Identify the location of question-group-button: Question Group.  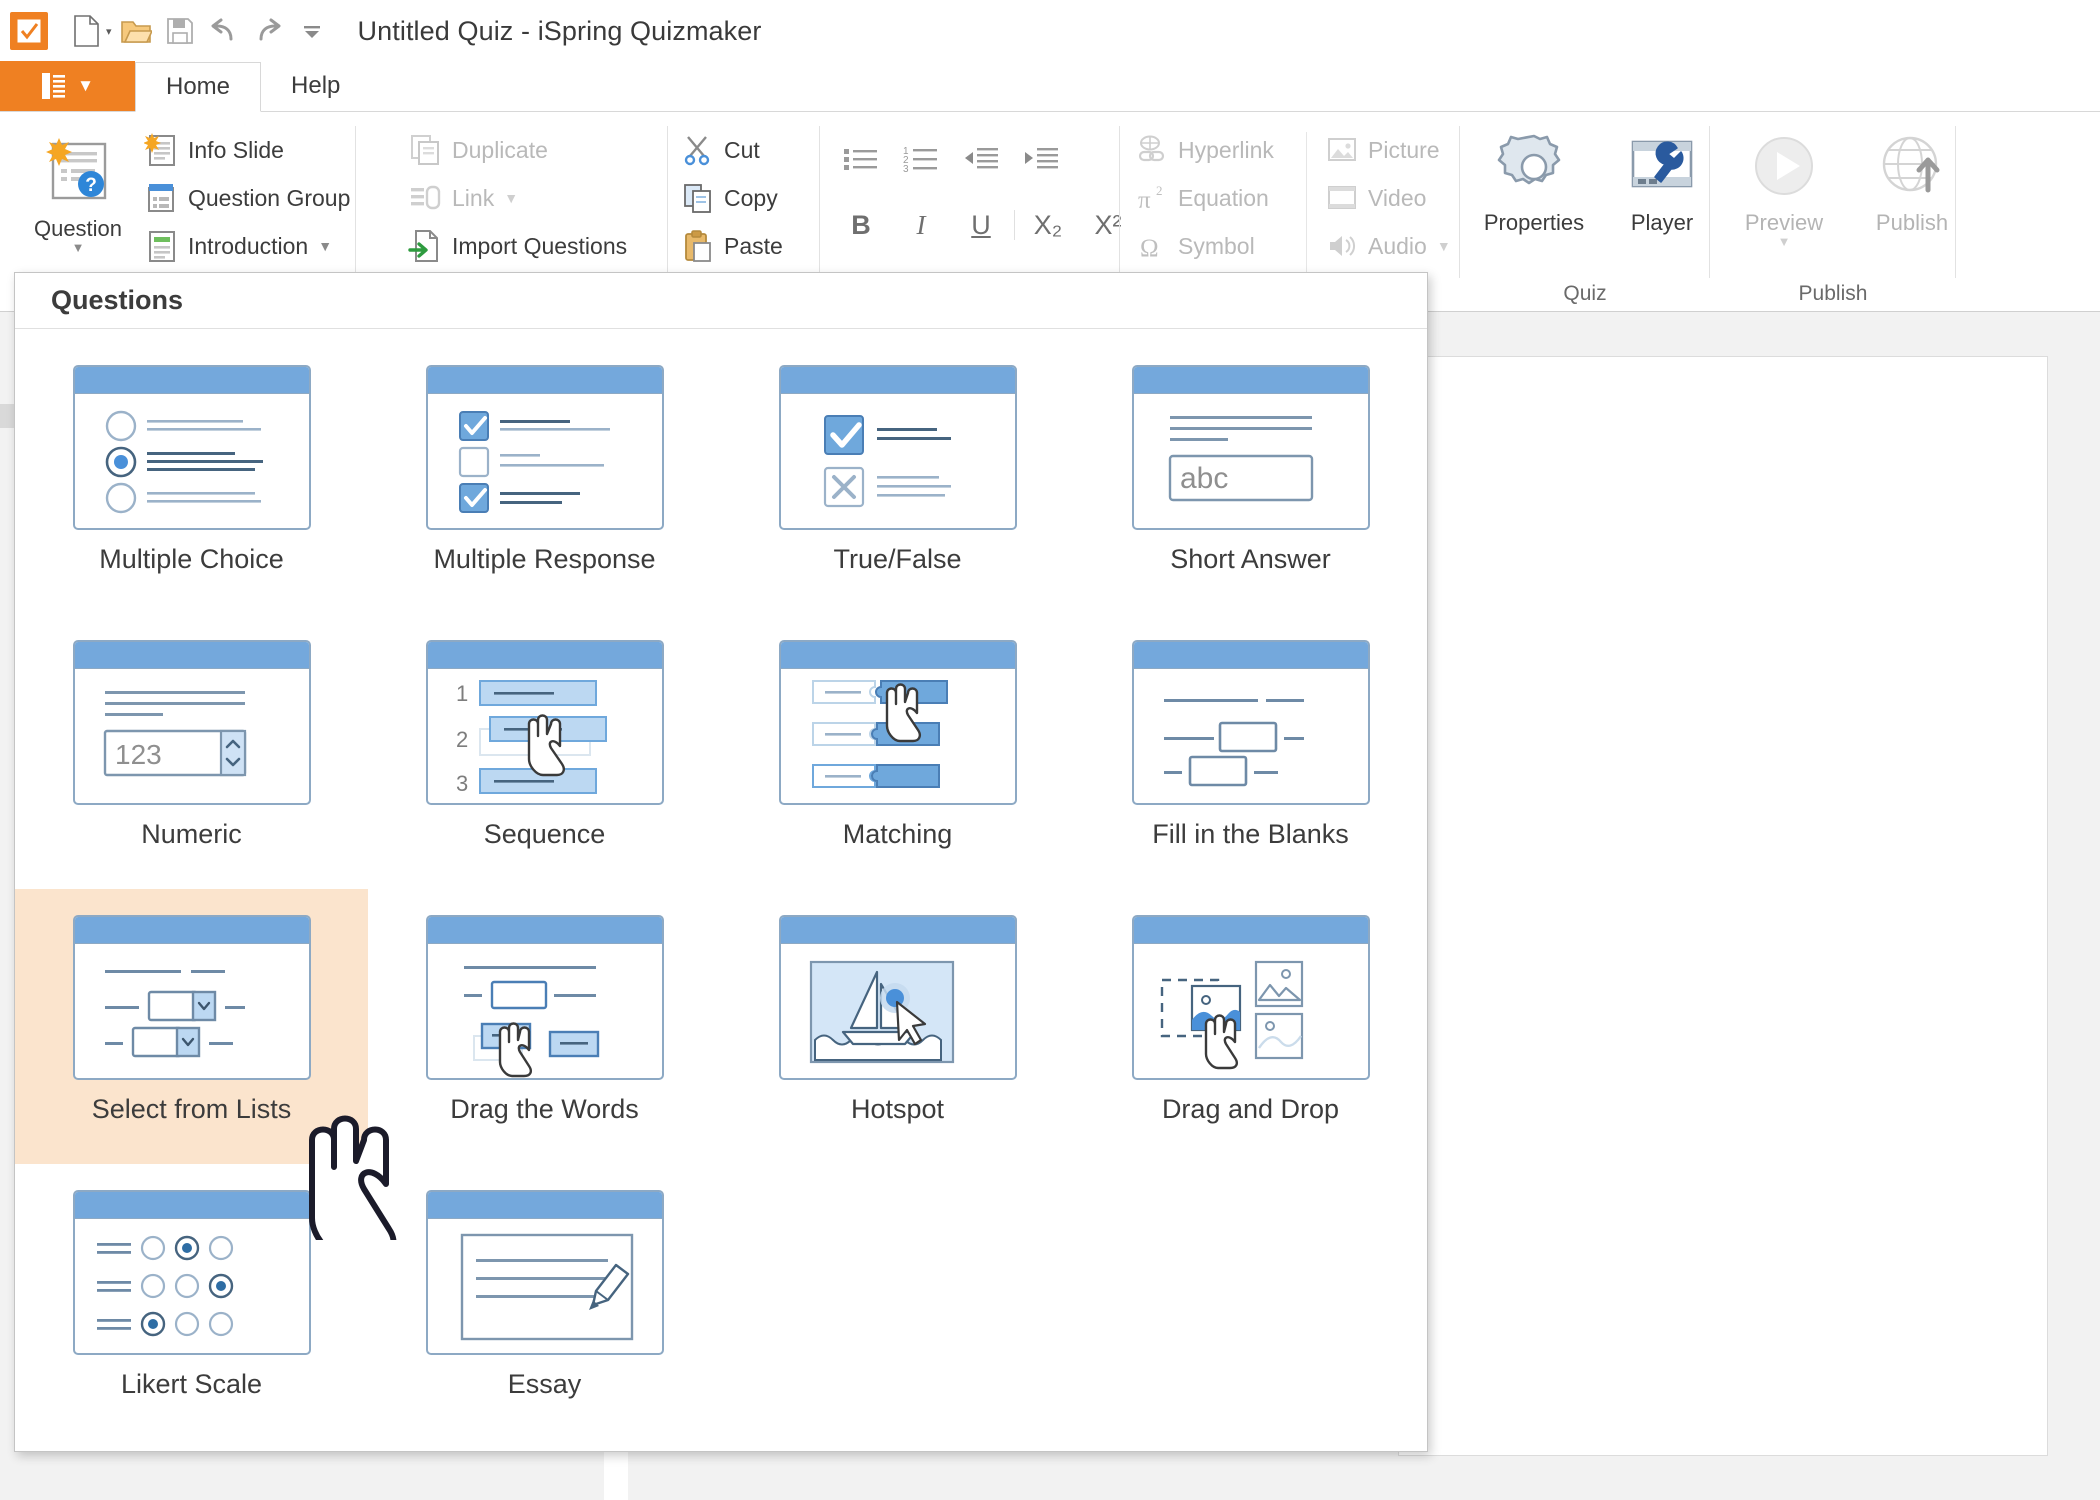
(247, 198).